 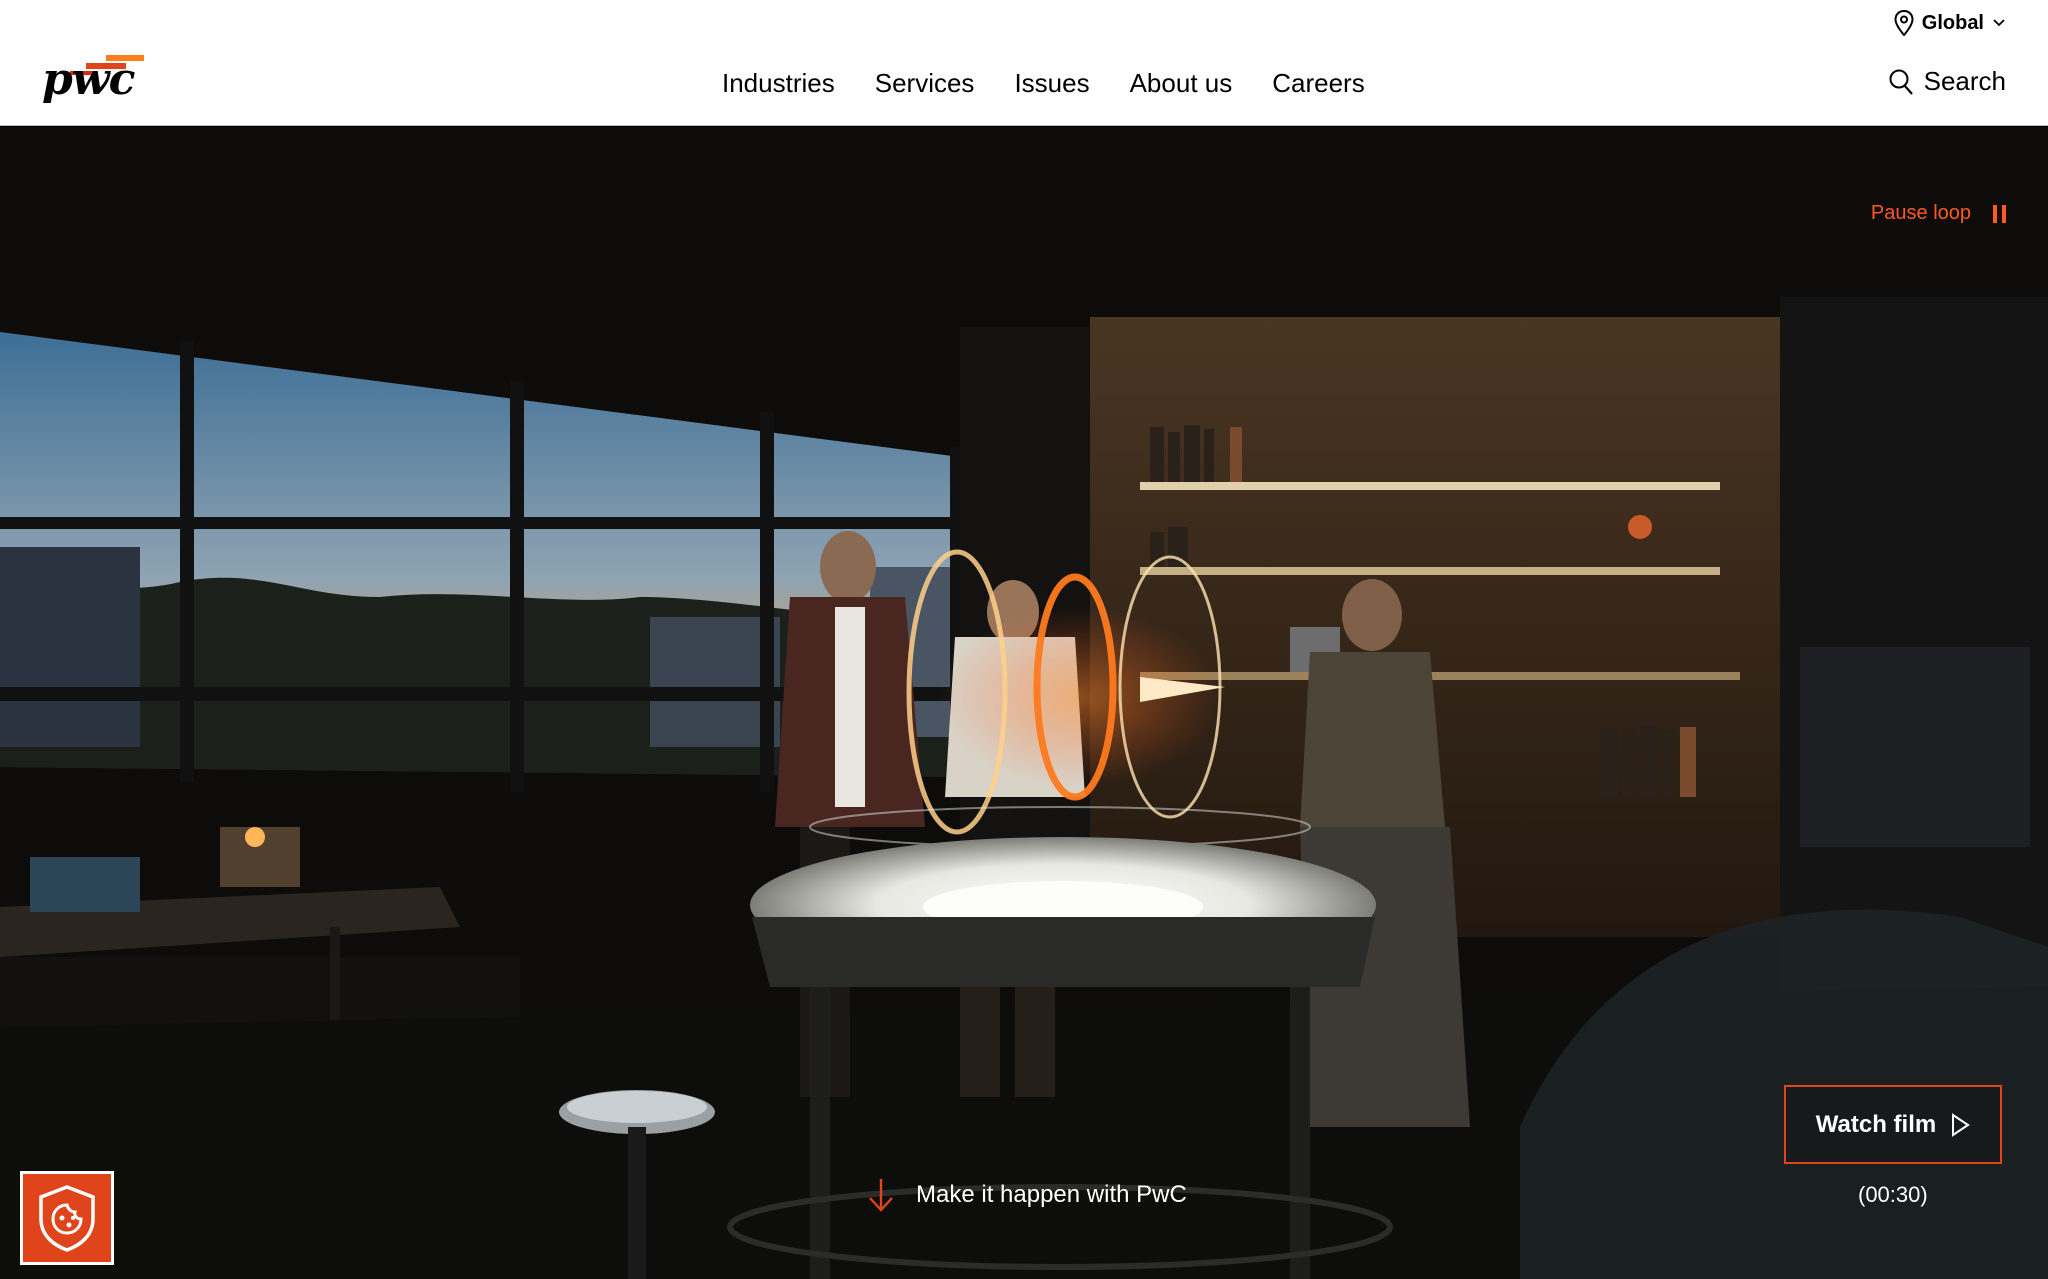 What do you see at coordinates (1904, 23) in the screenshot?
I see `location-pin-icon` at bounding box center [1904, 23].